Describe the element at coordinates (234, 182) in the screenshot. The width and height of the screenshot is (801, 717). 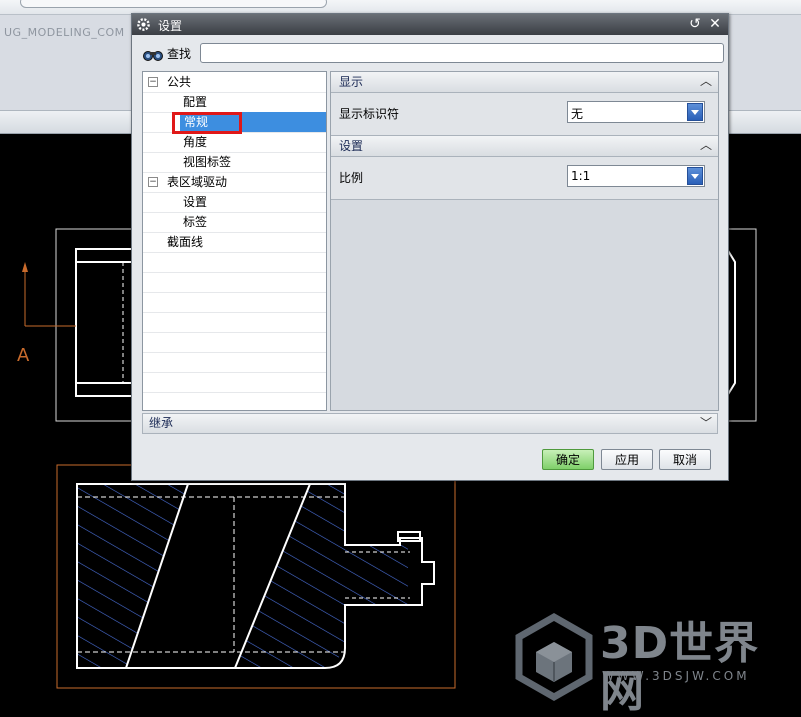
I see `tree-item-table-region-driven: − 表区域驱动` at that location.